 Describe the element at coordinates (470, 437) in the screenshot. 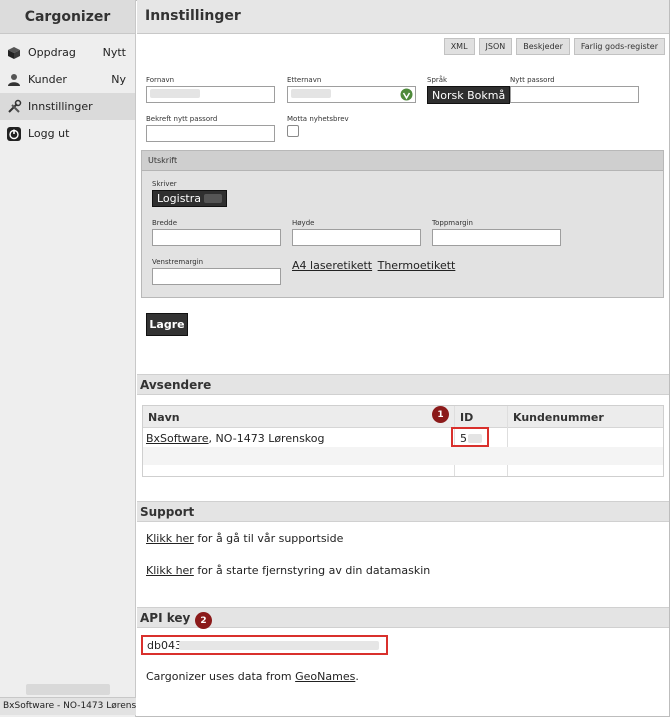

I see `highlight-box` at that location.